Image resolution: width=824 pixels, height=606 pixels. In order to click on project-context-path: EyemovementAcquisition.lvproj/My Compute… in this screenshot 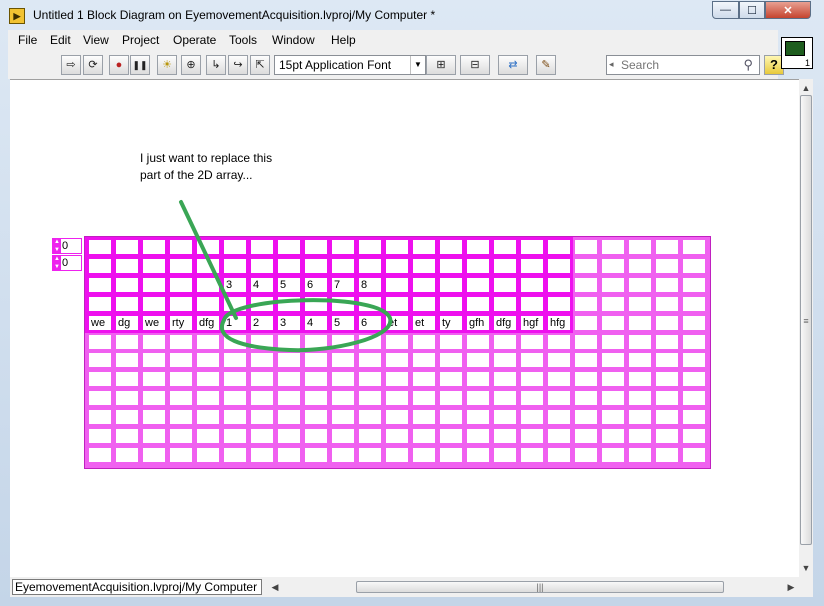, I will do `click(137, 587)`.